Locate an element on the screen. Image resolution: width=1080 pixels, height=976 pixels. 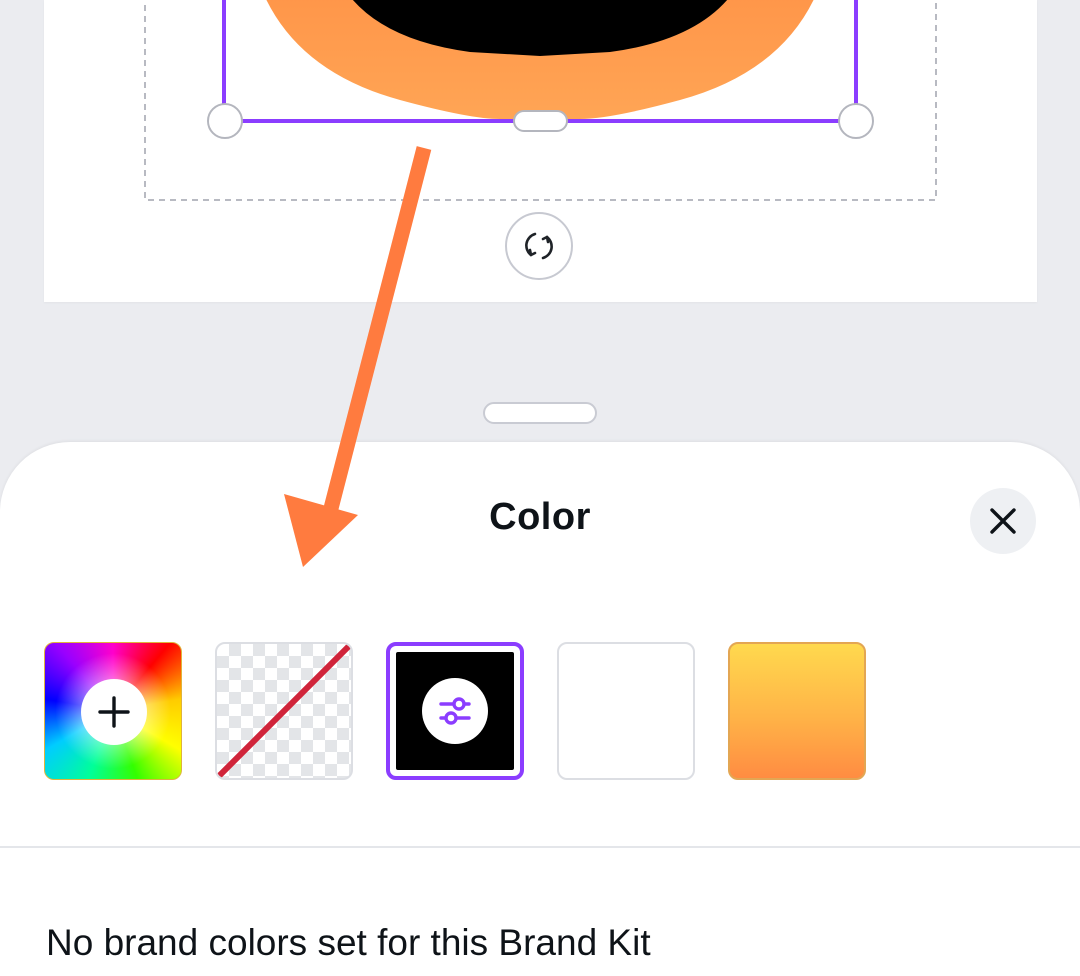
sheet-drag-handle is located at coordinates (540, 413).